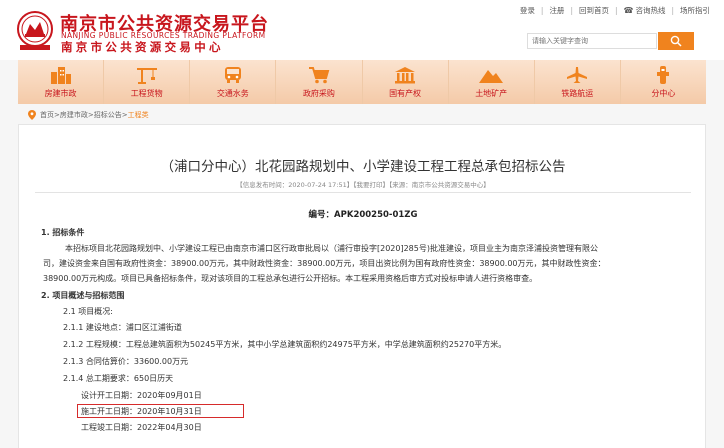 Image resolution: width=724 pixels, height=448 pixels. Describe the element at coordinates (60, 75) in the screenshot. I see `buildings-icon` at that location.